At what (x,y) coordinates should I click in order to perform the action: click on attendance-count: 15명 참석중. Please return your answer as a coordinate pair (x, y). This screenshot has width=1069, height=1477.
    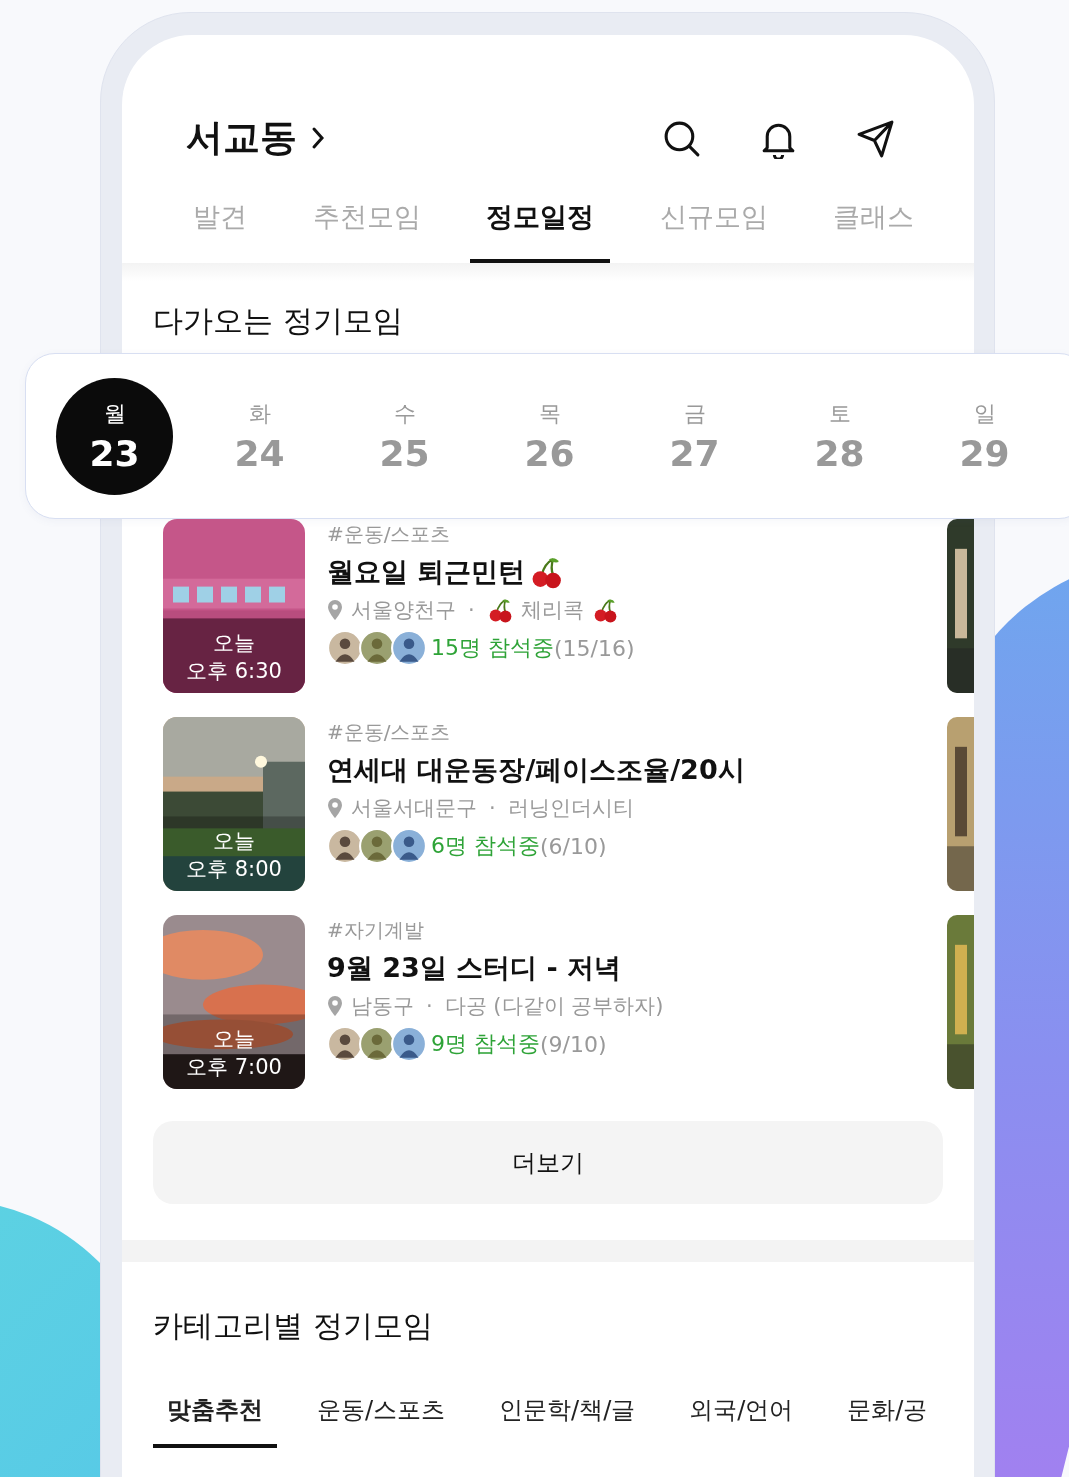
    Looking at the image, I should click on (492, 648).